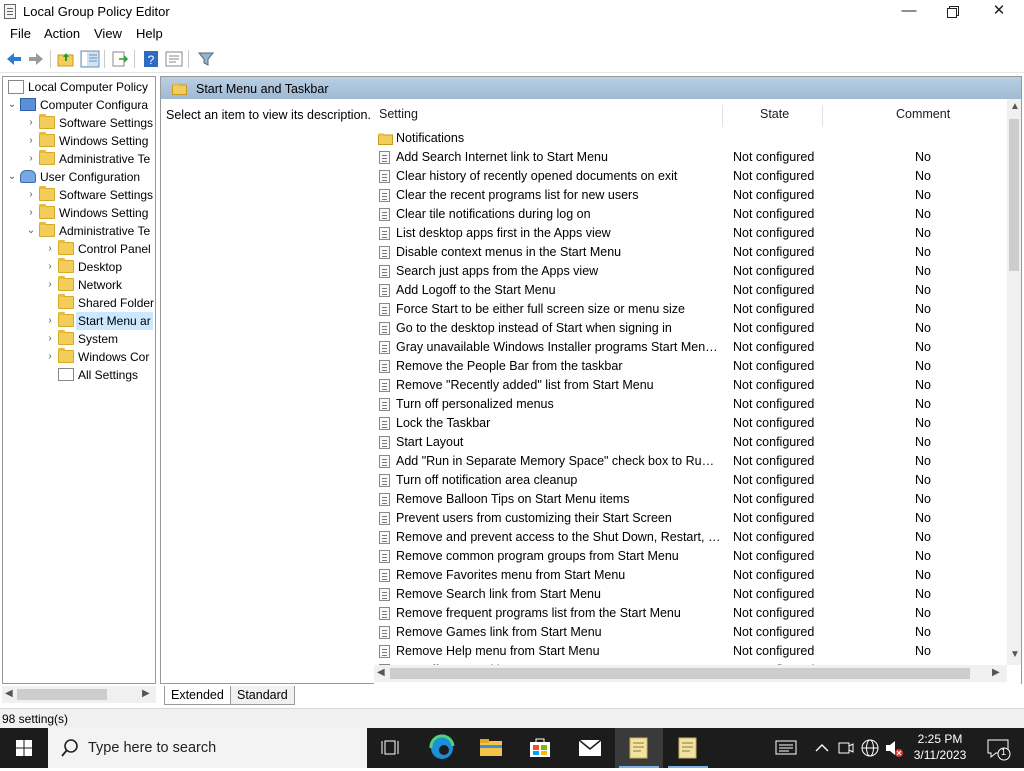 The image size is (1024, 771). I want to click on help-button: ?, so click(152, 59).